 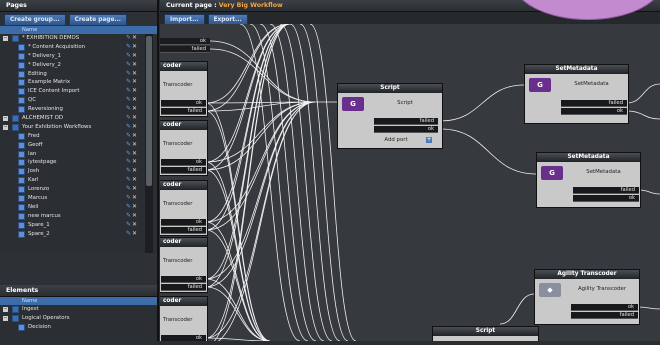 What do you see at coordinates (594, 111) in the screenshot?
I see `setmetadata-1-port-ok: ok` at bounding box center [594, 111].